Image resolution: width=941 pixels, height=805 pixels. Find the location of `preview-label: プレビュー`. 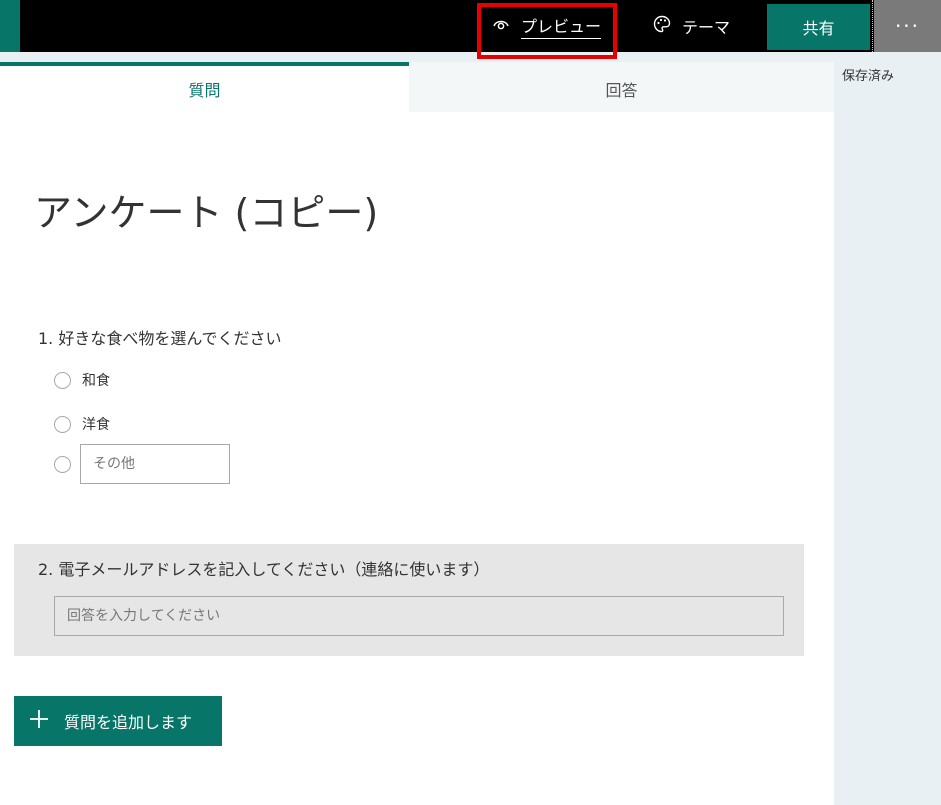

preview-label: プレビュー is located at coordinates (561, 26).